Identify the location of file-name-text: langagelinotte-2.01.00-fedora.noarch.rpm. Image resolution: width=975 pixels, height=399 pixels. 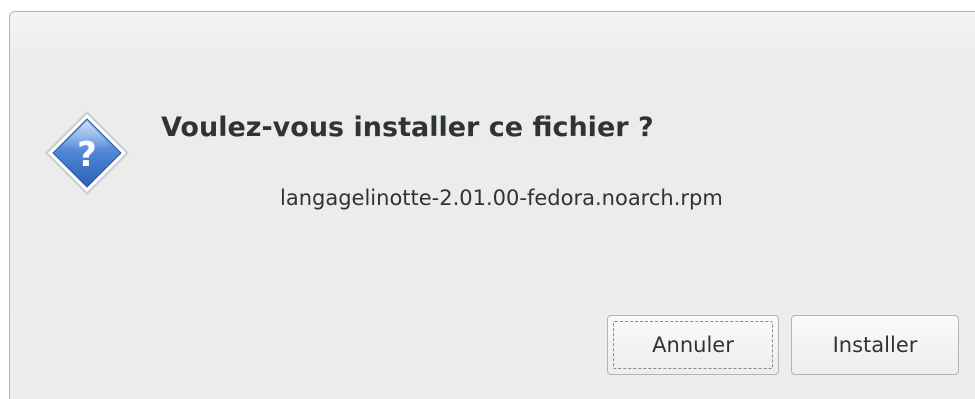
(501, 198).